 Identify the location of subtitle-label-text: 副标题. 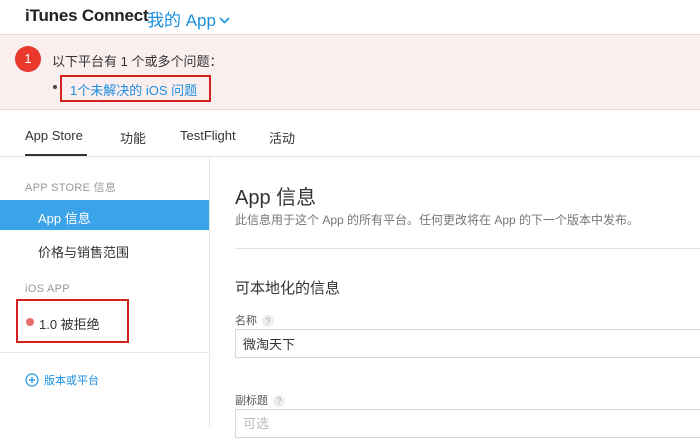
(251, 401).